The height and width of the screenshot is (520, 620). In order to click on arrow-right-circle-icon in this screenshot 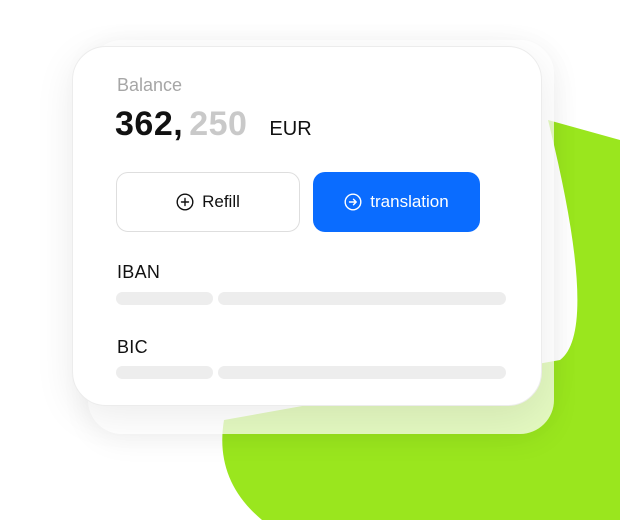, I will do `click(353, 202)`.